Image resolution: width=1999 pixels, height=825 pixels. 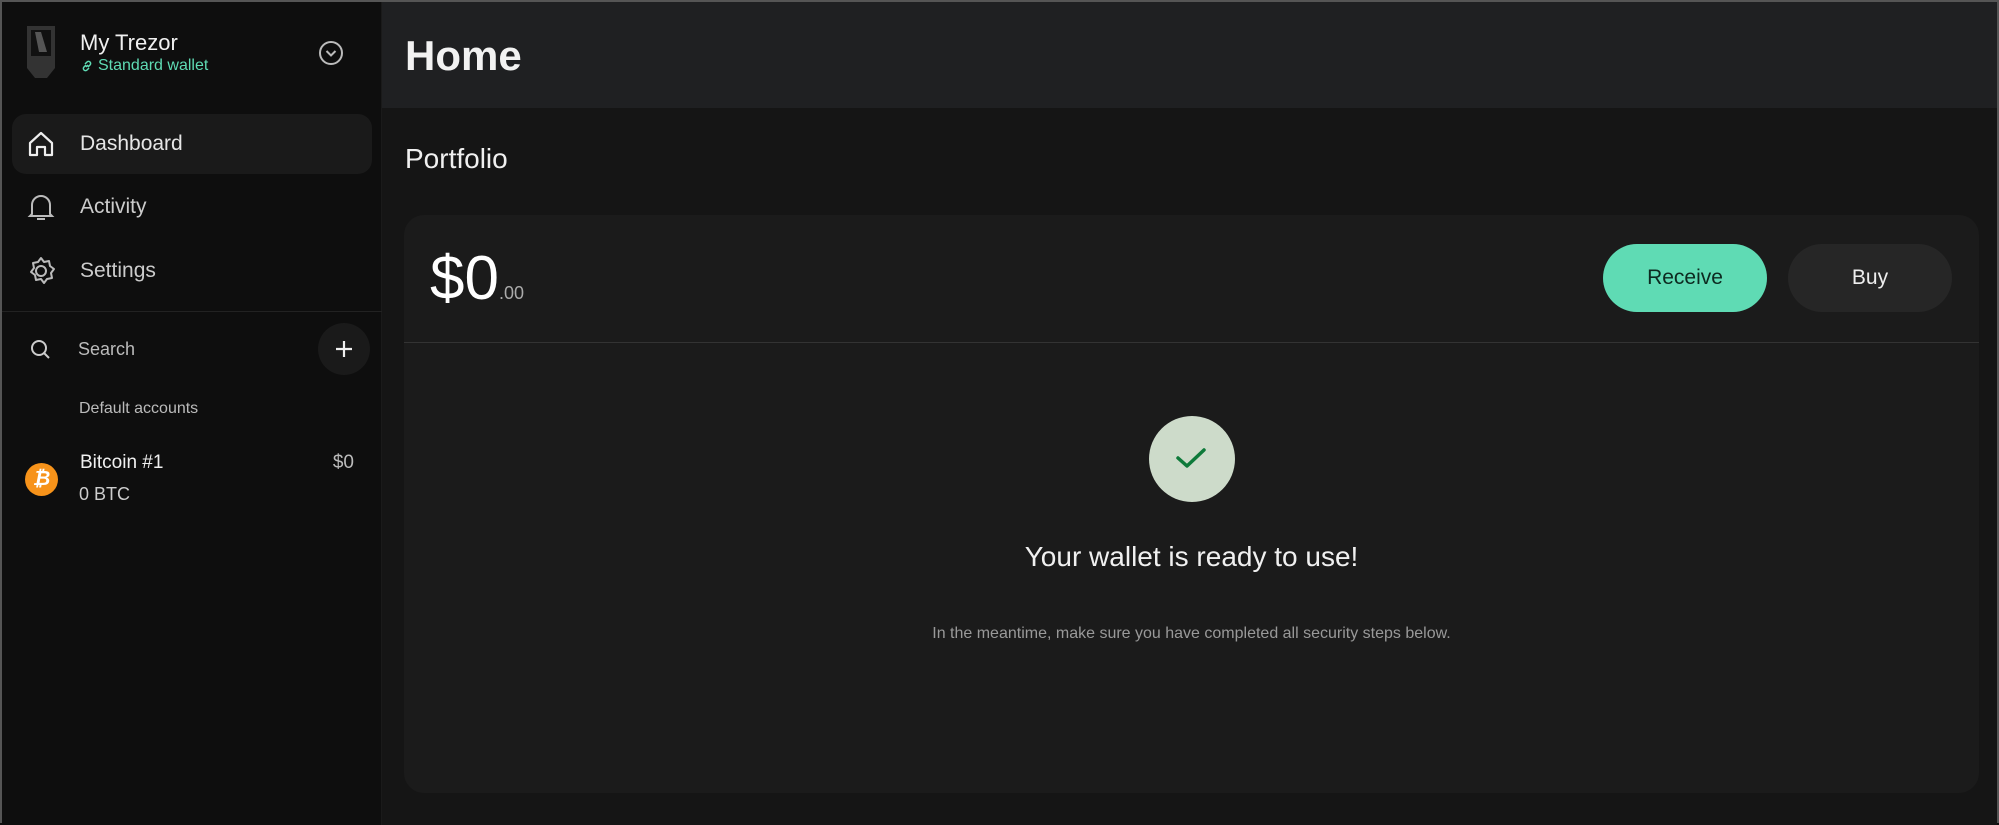 What do you see at coordinates (41, 207) in the screenshot?
I see `bell-icon` at bounding box center [41, 207].